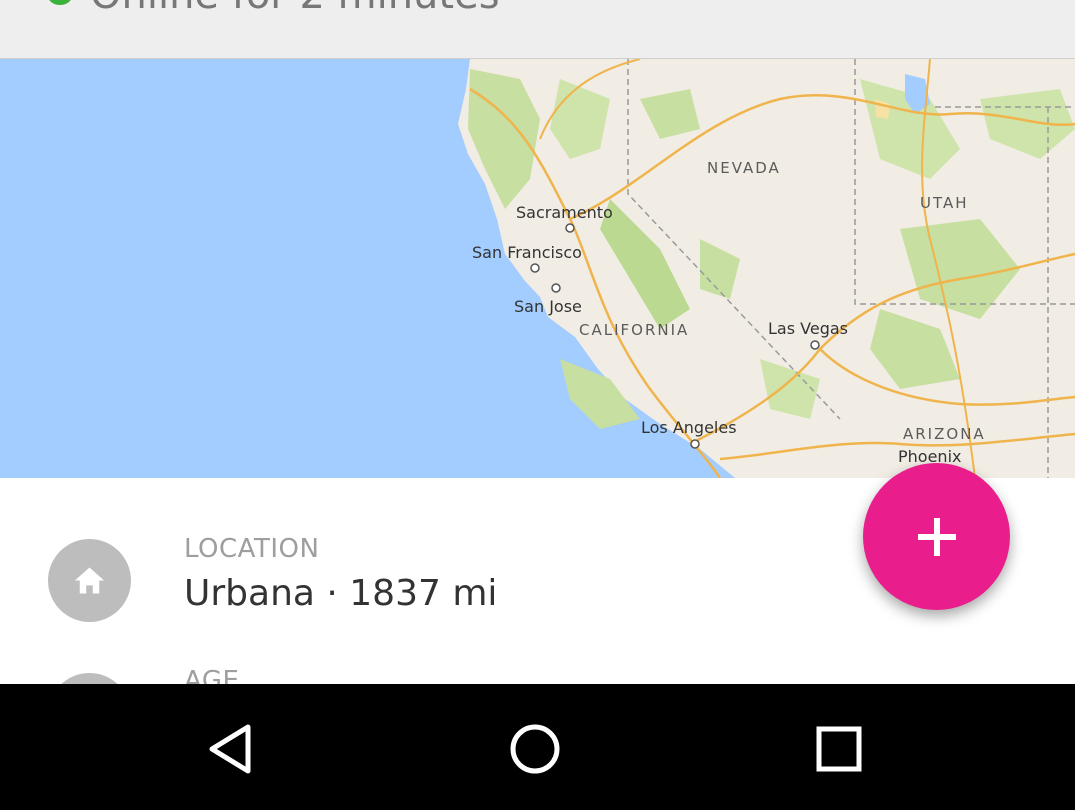 Image resolution: width=1075 pixels, height=810 pixels. What do you see at coordinates (60, 2) in the screenshot?
I see `online-status-dot` at bounding box center [60, 2].